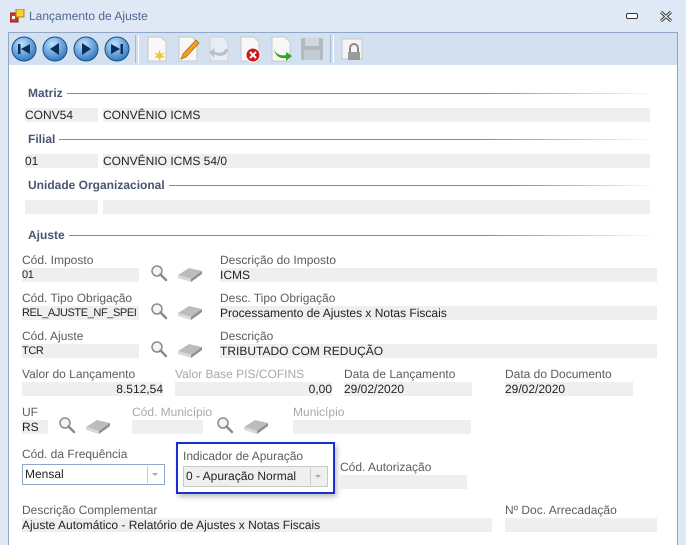 This screenshot has width=686, height=545. I want to click on field-label: Cód. Ajuste, so click(53, 336).